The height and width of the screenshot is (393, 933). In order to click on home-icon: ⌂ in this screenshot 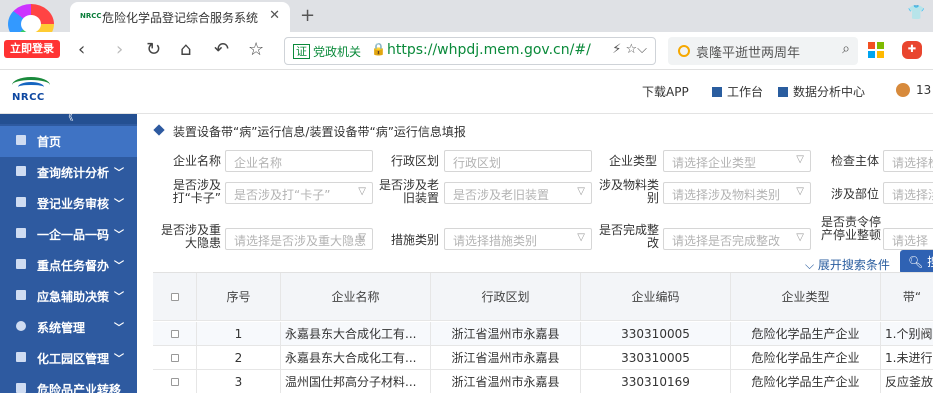, I will do `click(185, 50)`.